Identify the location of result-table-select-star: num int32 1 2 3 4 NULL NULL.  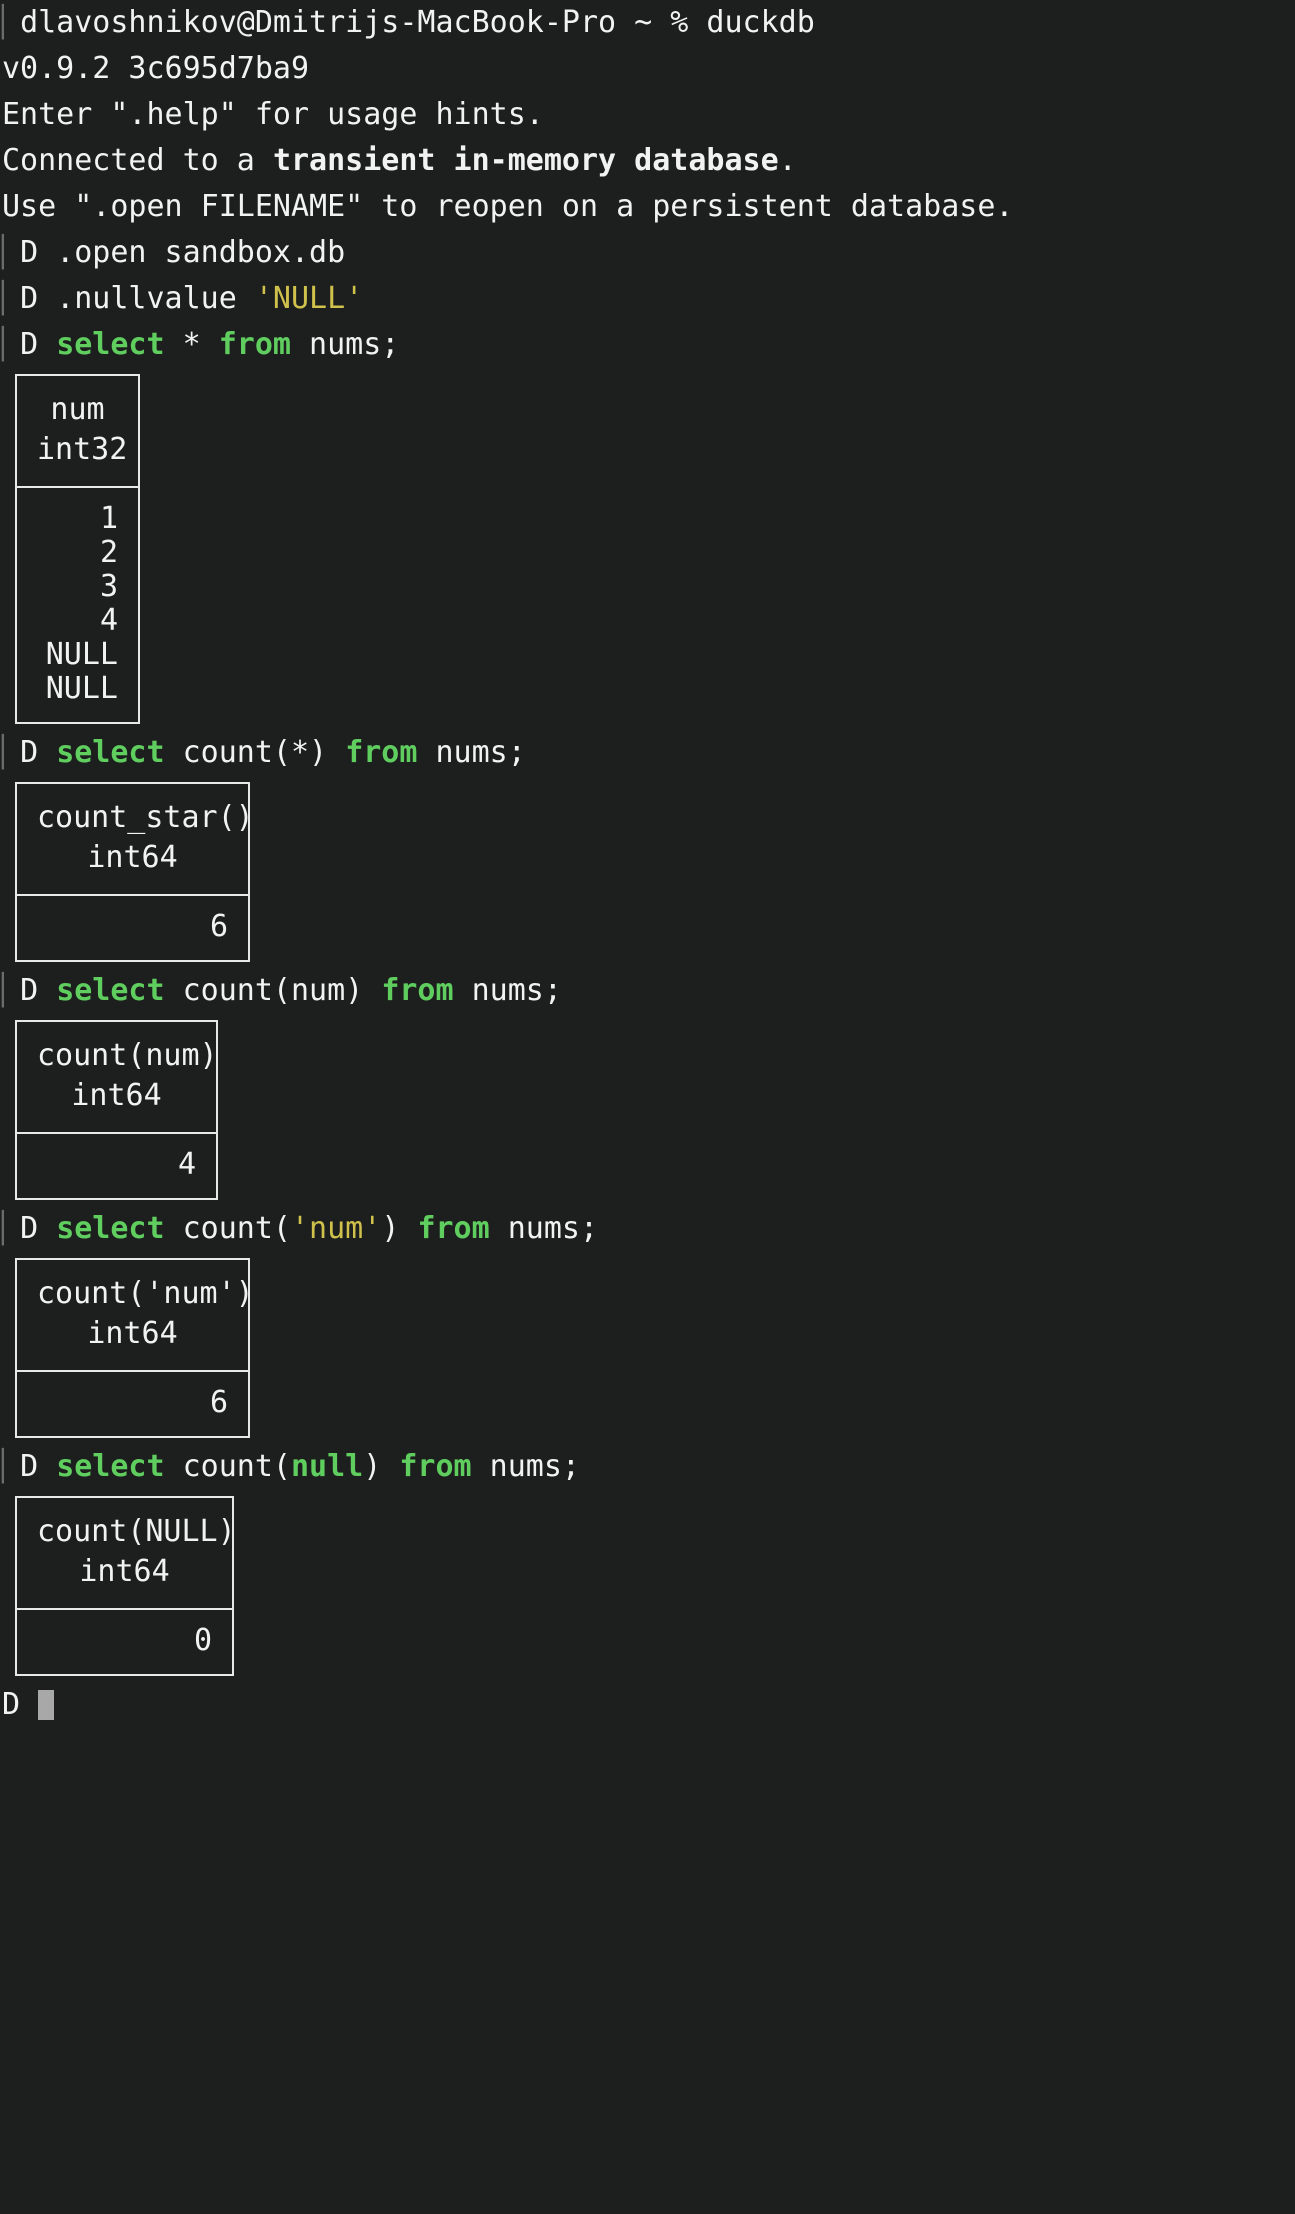
(77, 549).